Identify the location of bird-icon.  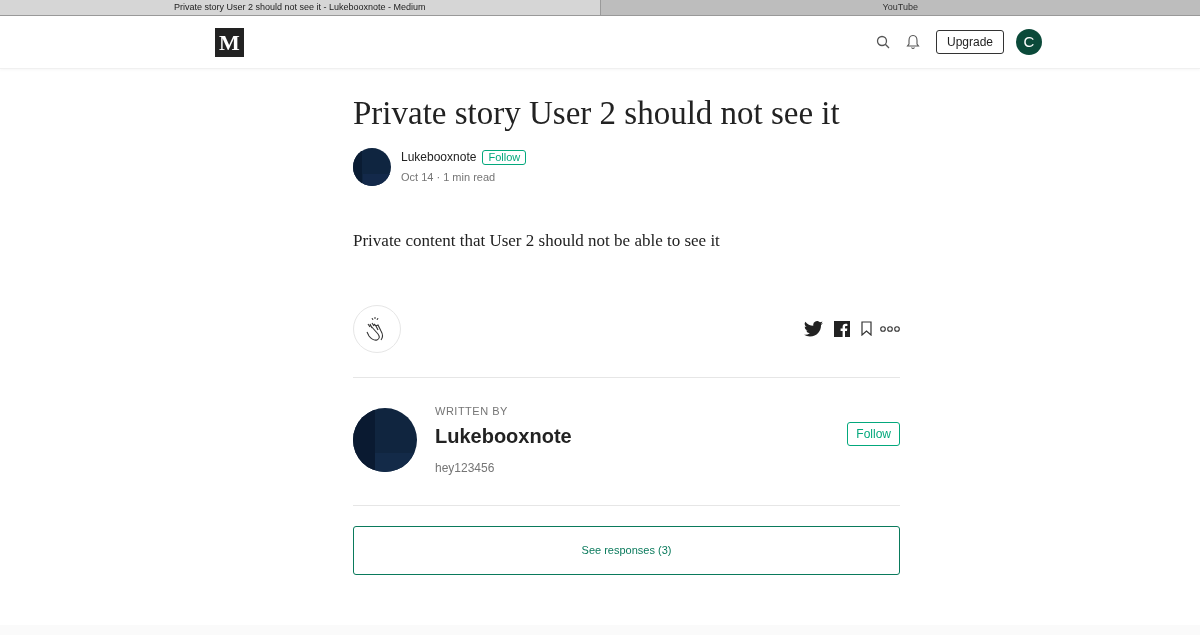
(813, 328).